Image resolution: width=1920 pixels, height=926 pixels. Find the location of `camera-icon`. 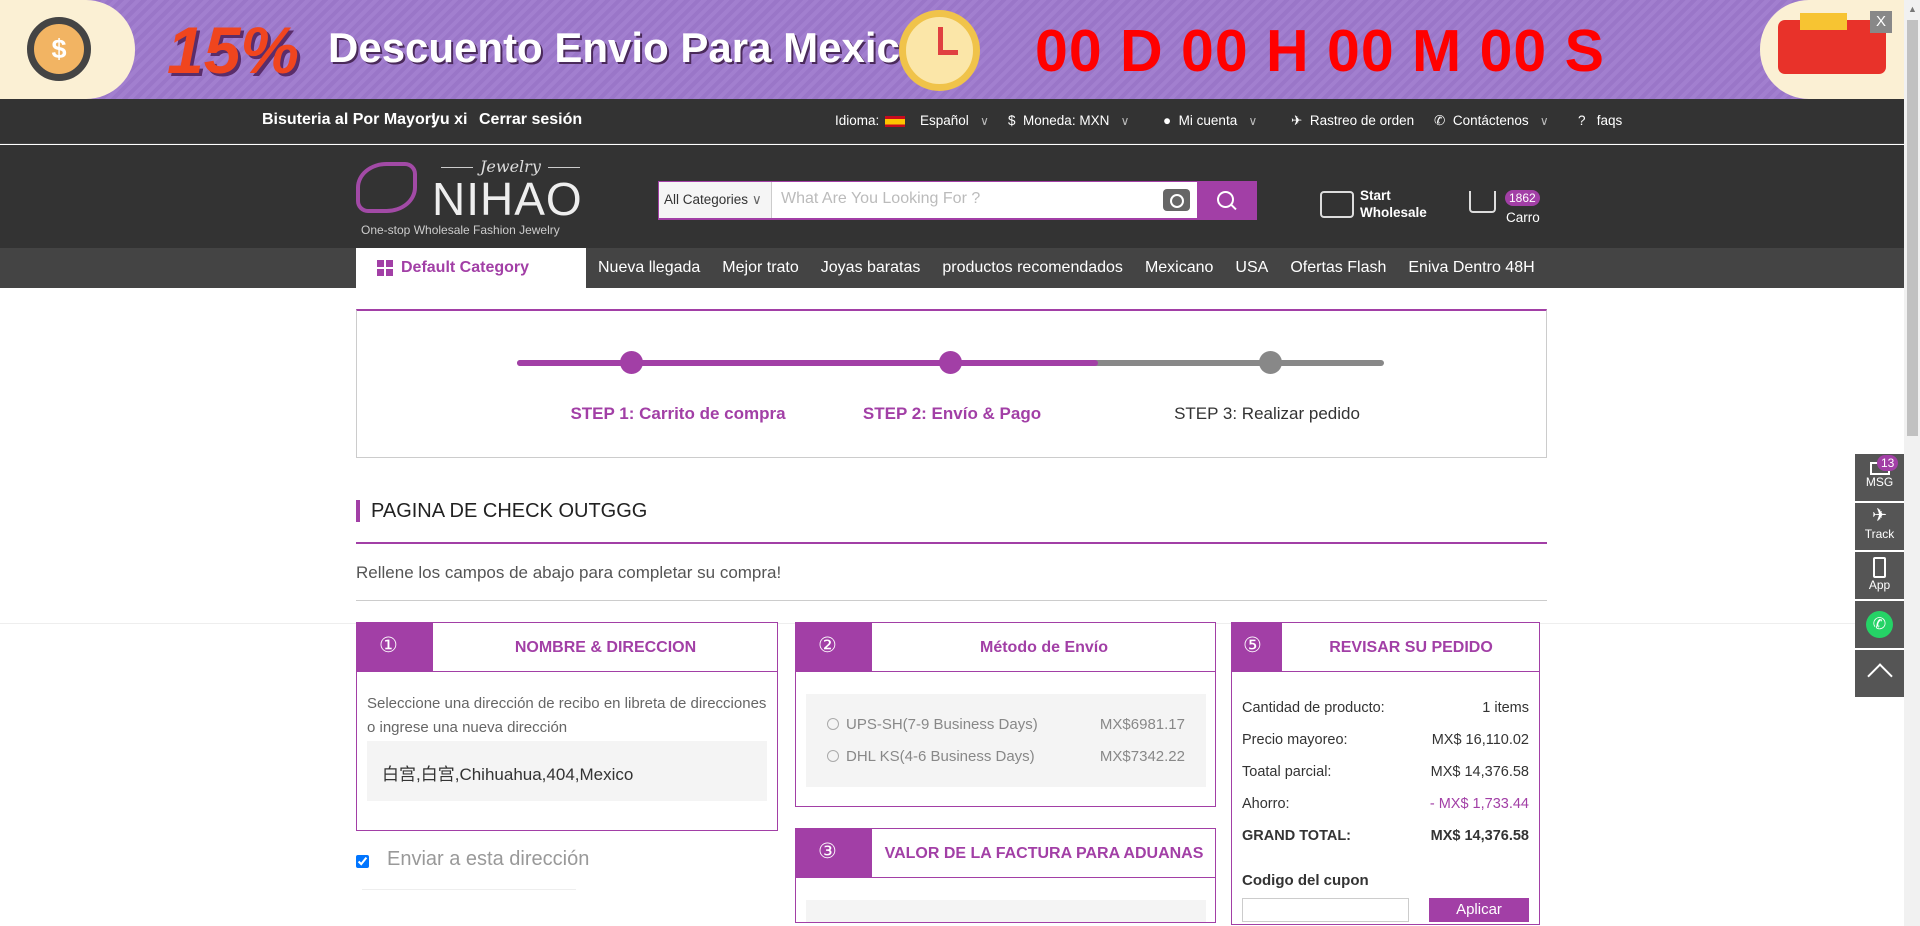

camera-icon is located at coordinates (1176, 200).